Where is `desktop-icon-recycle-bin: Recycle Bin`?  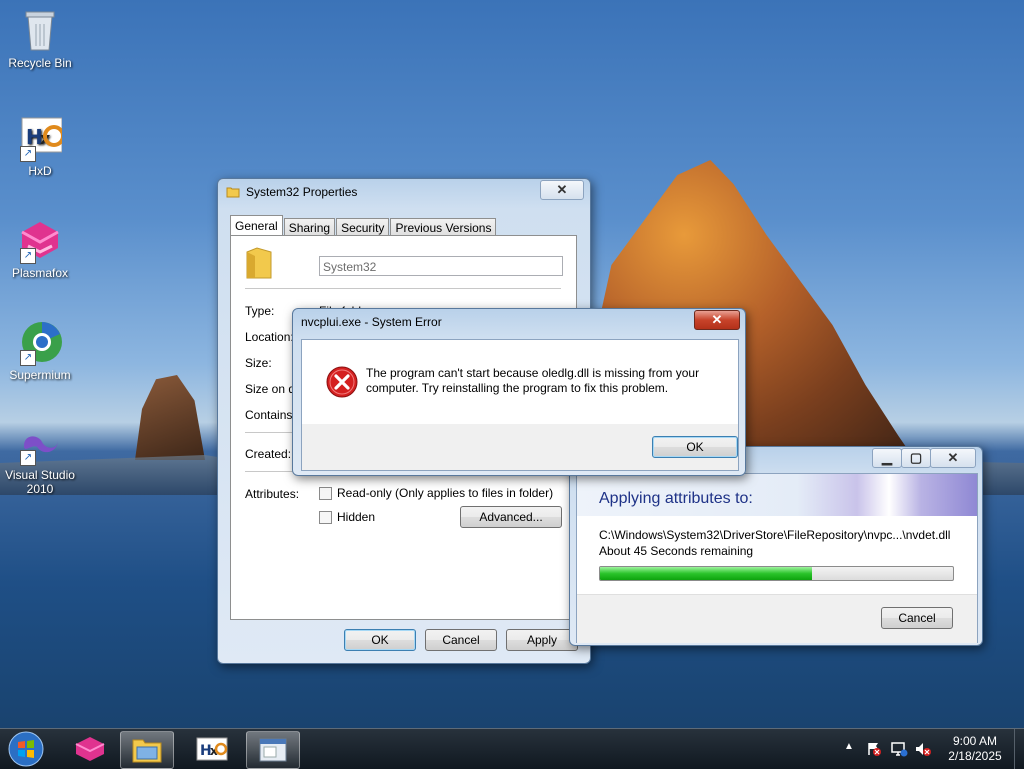
desktop-icon-recycle-bin: Recycle Bin is located at coordinates (40, 39).